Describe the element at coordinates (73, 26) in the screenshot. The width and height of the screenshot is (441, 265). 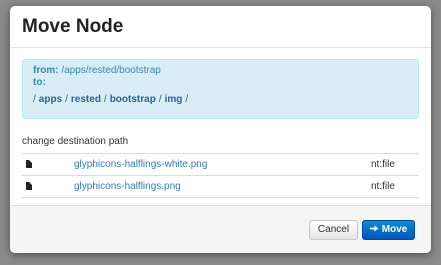
I see `modal-title: Move Node` at that location.